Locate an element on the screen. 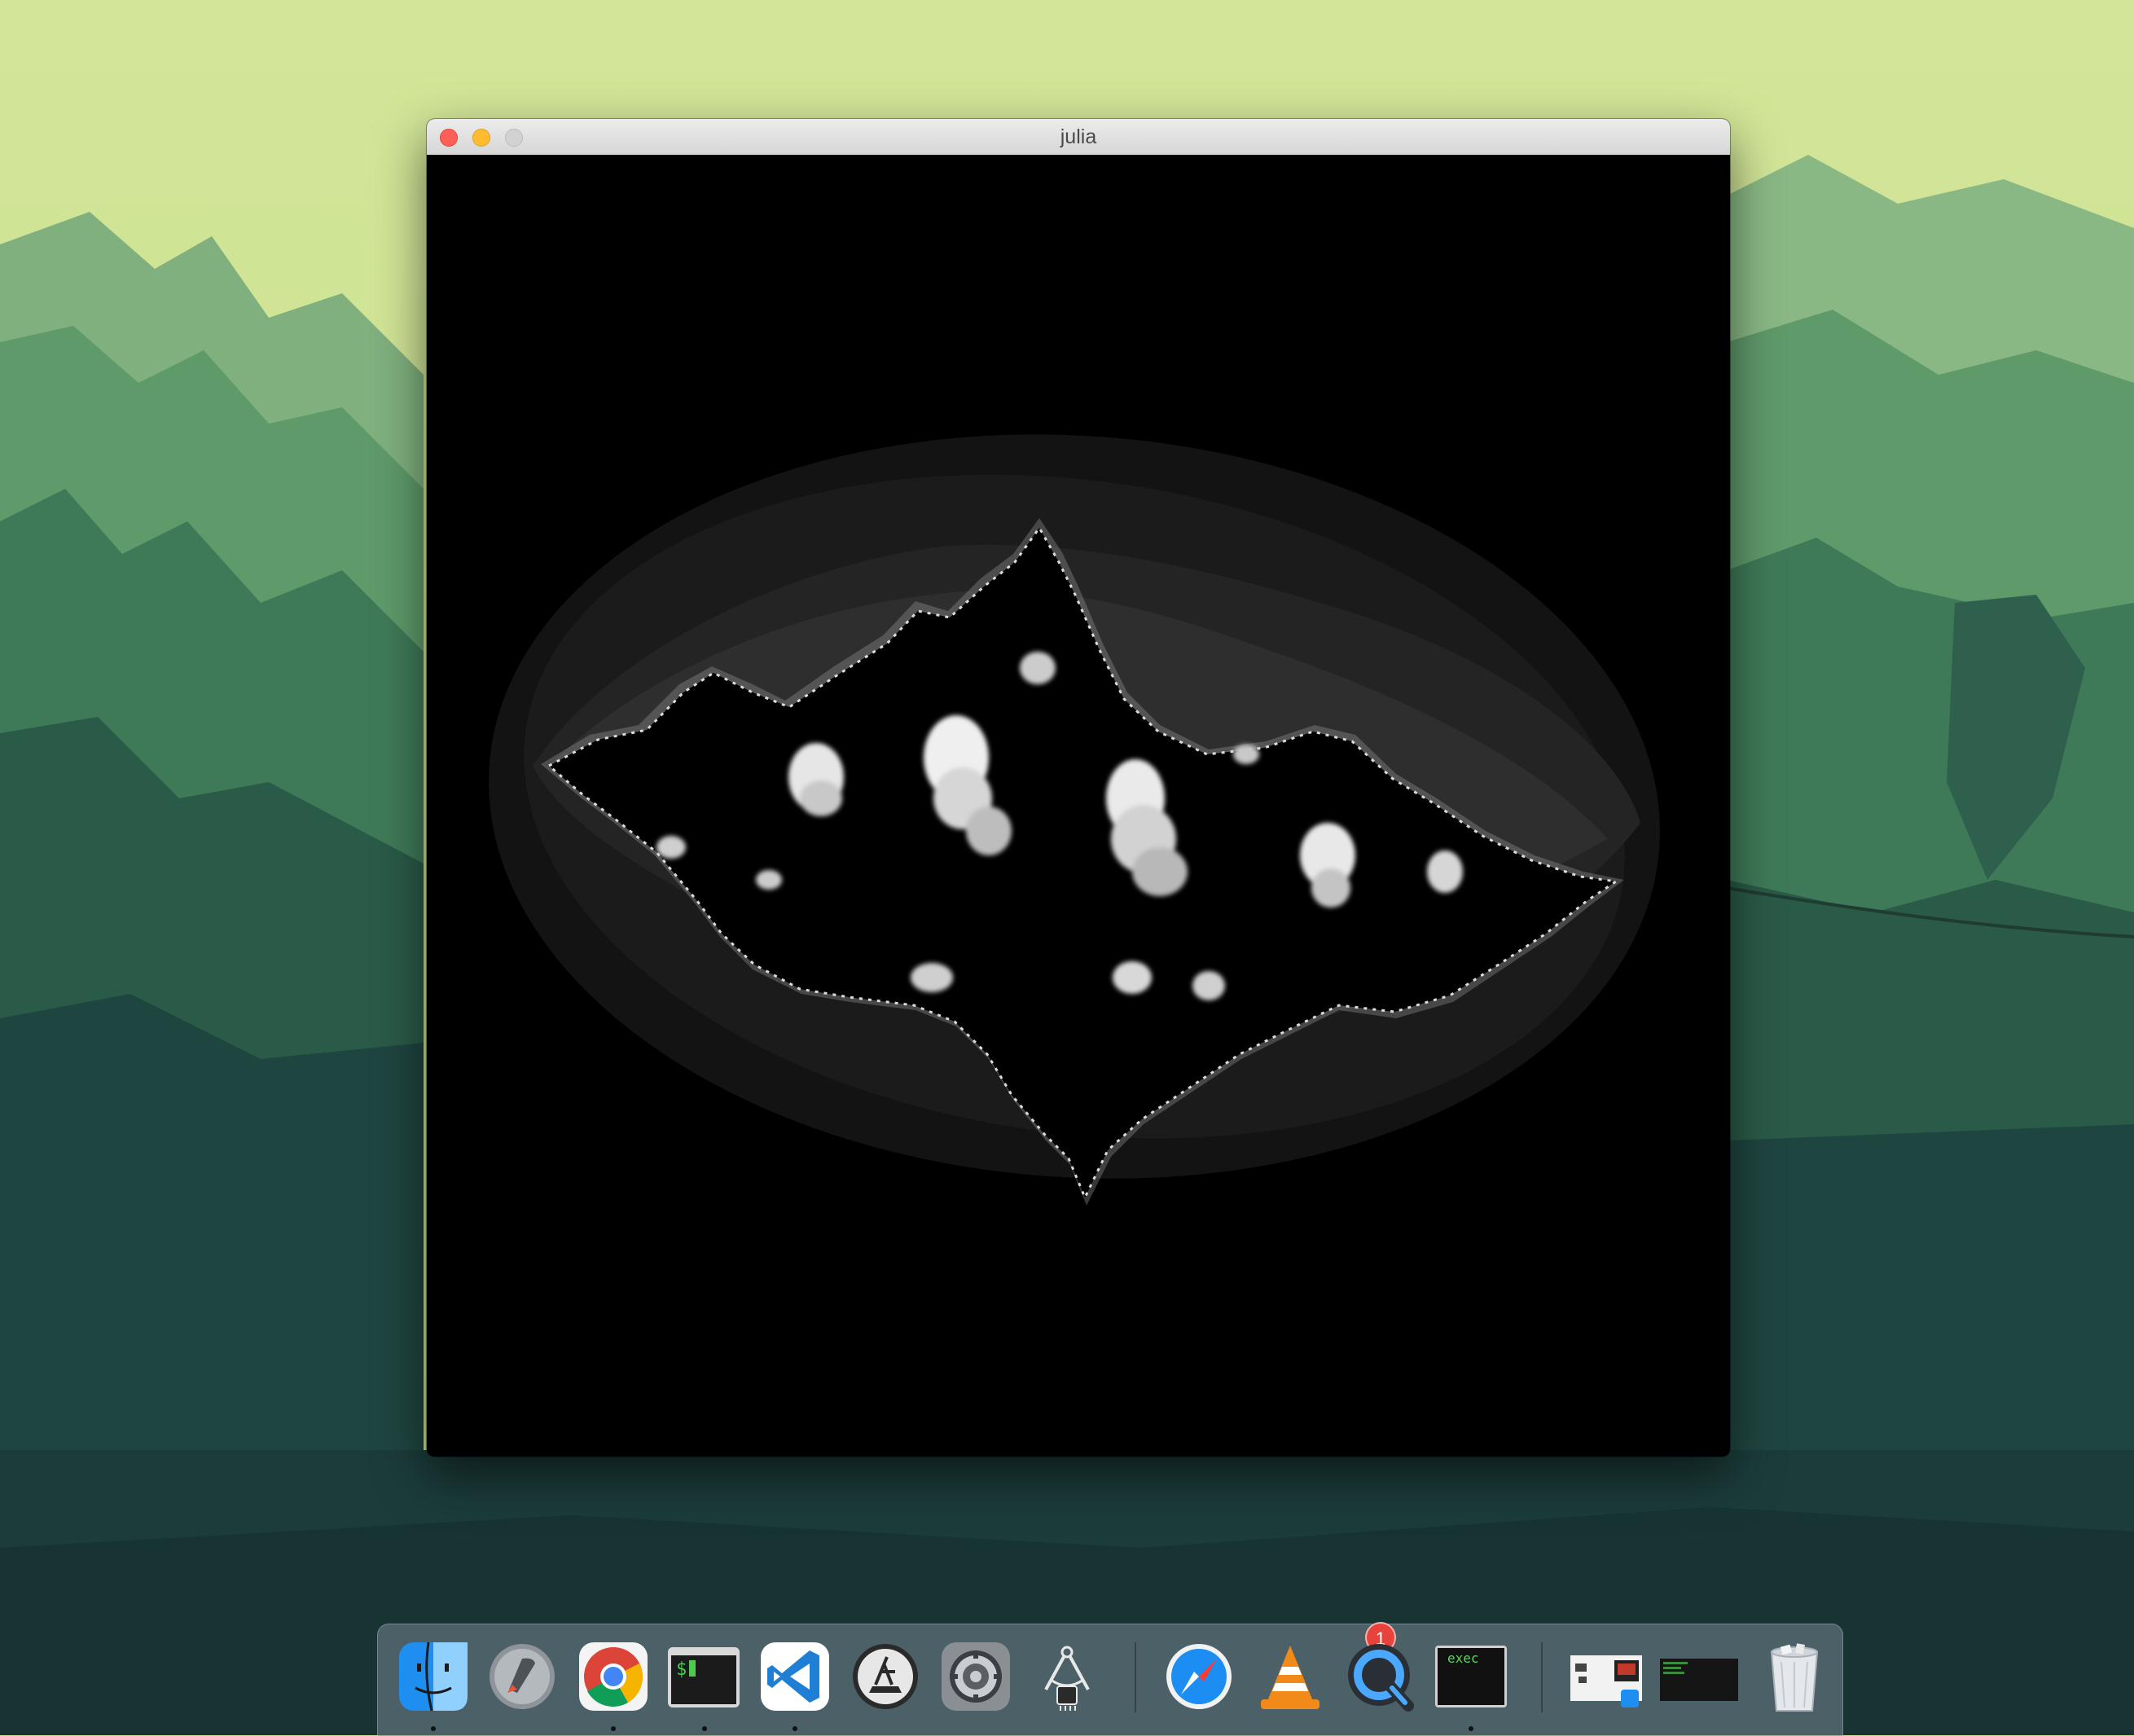 Image resolution: width=2134 pixels, height=1736 pixels. dock-item-app-builder is located at coordinates (886, 1676).